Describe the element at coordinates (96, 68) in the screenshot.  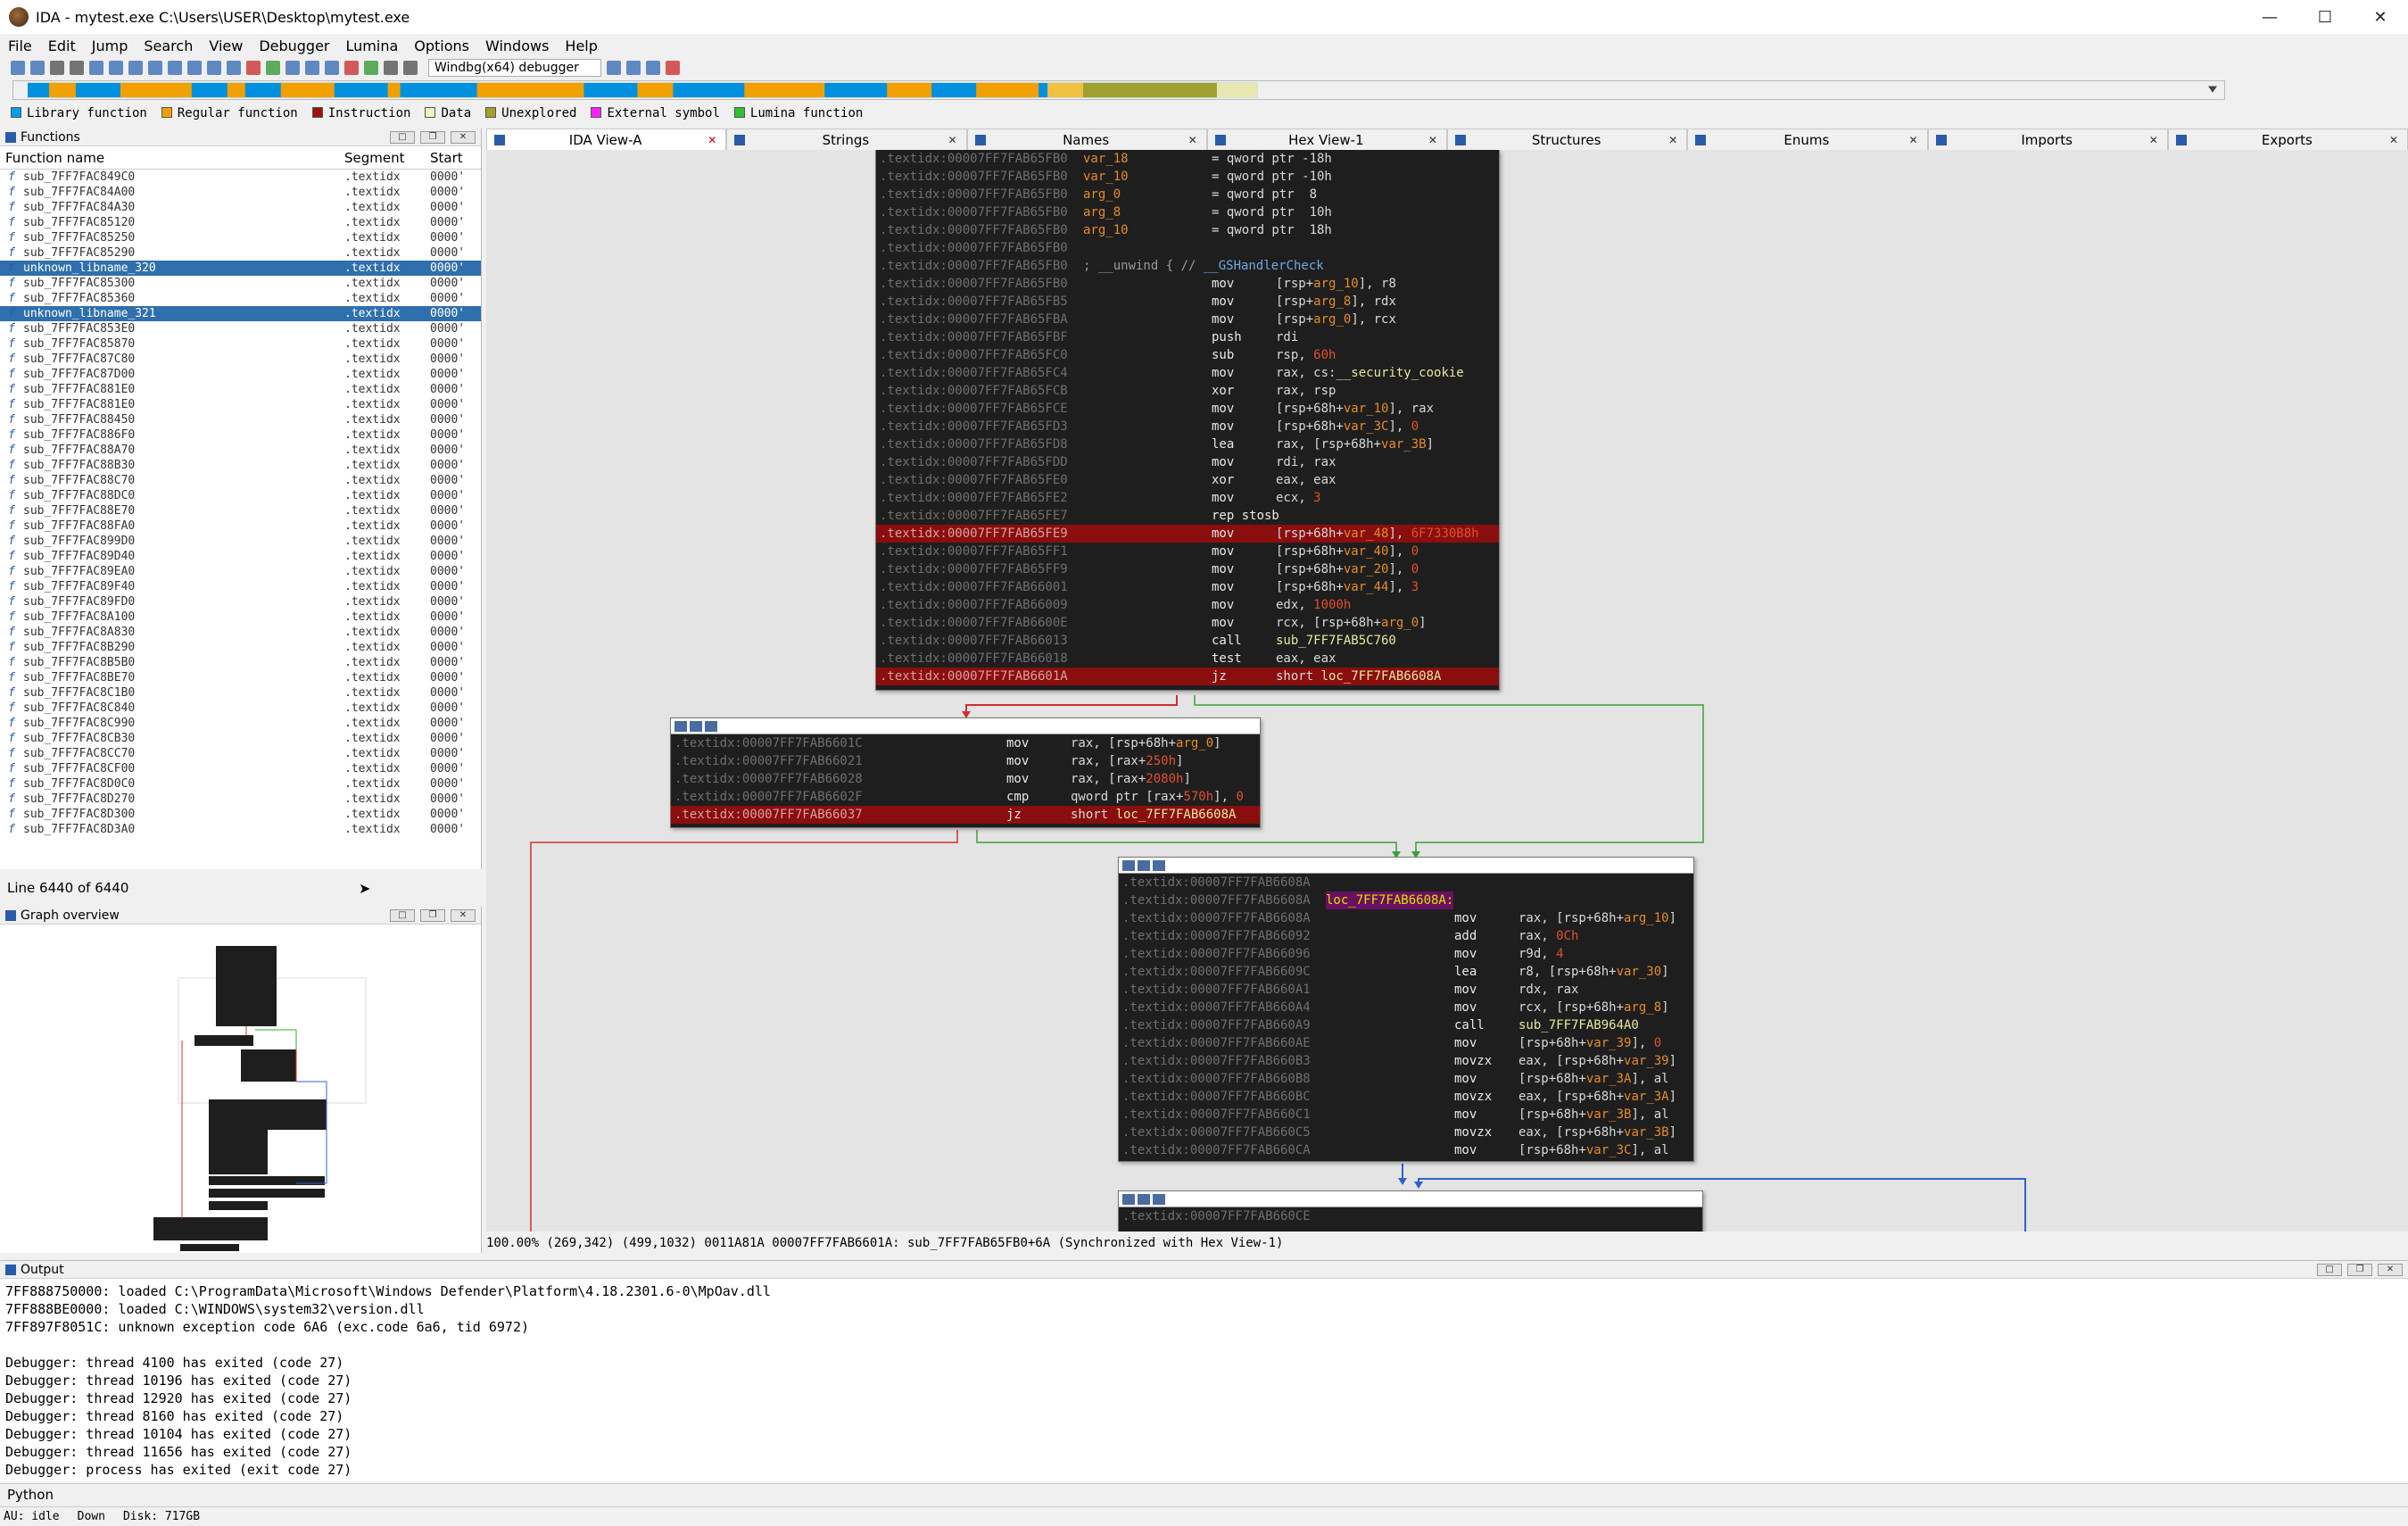
I see `jump-icon` at that location.